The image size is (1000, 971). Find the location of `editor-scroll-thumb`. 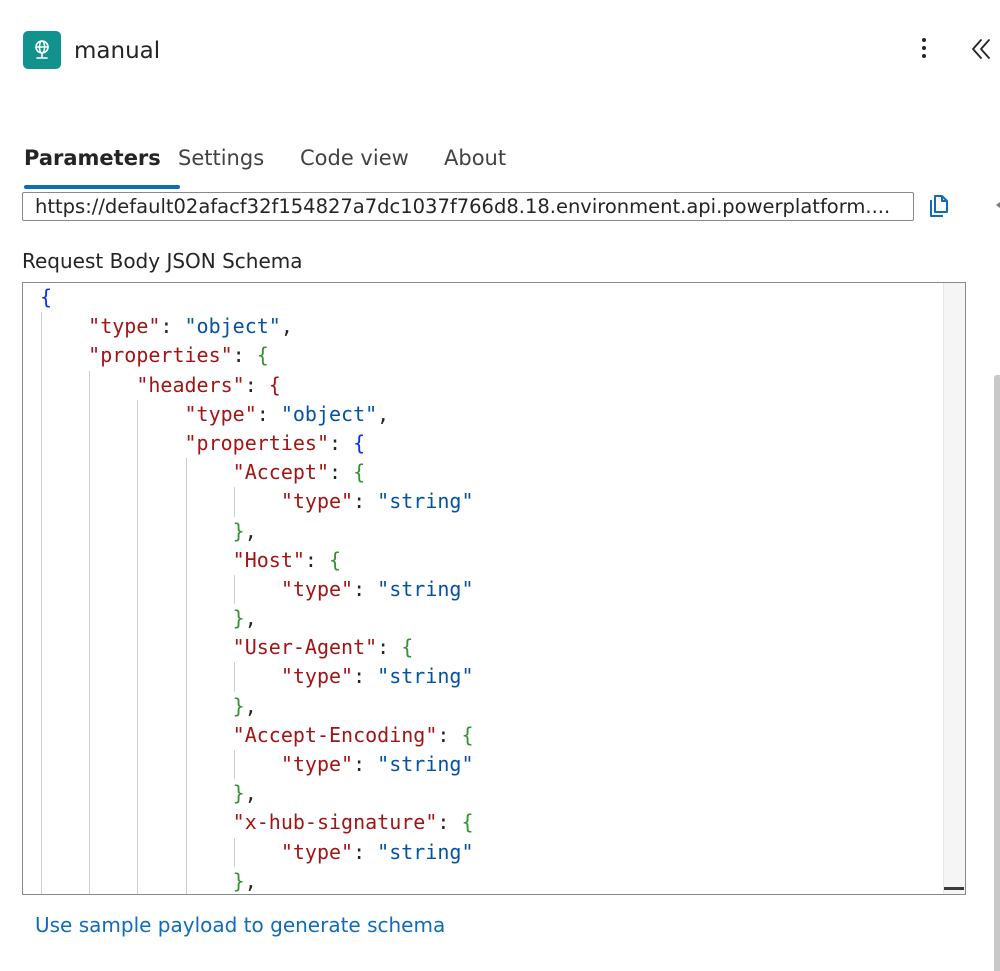

editor-scroll-thumb is located at coordinates (954, 888).